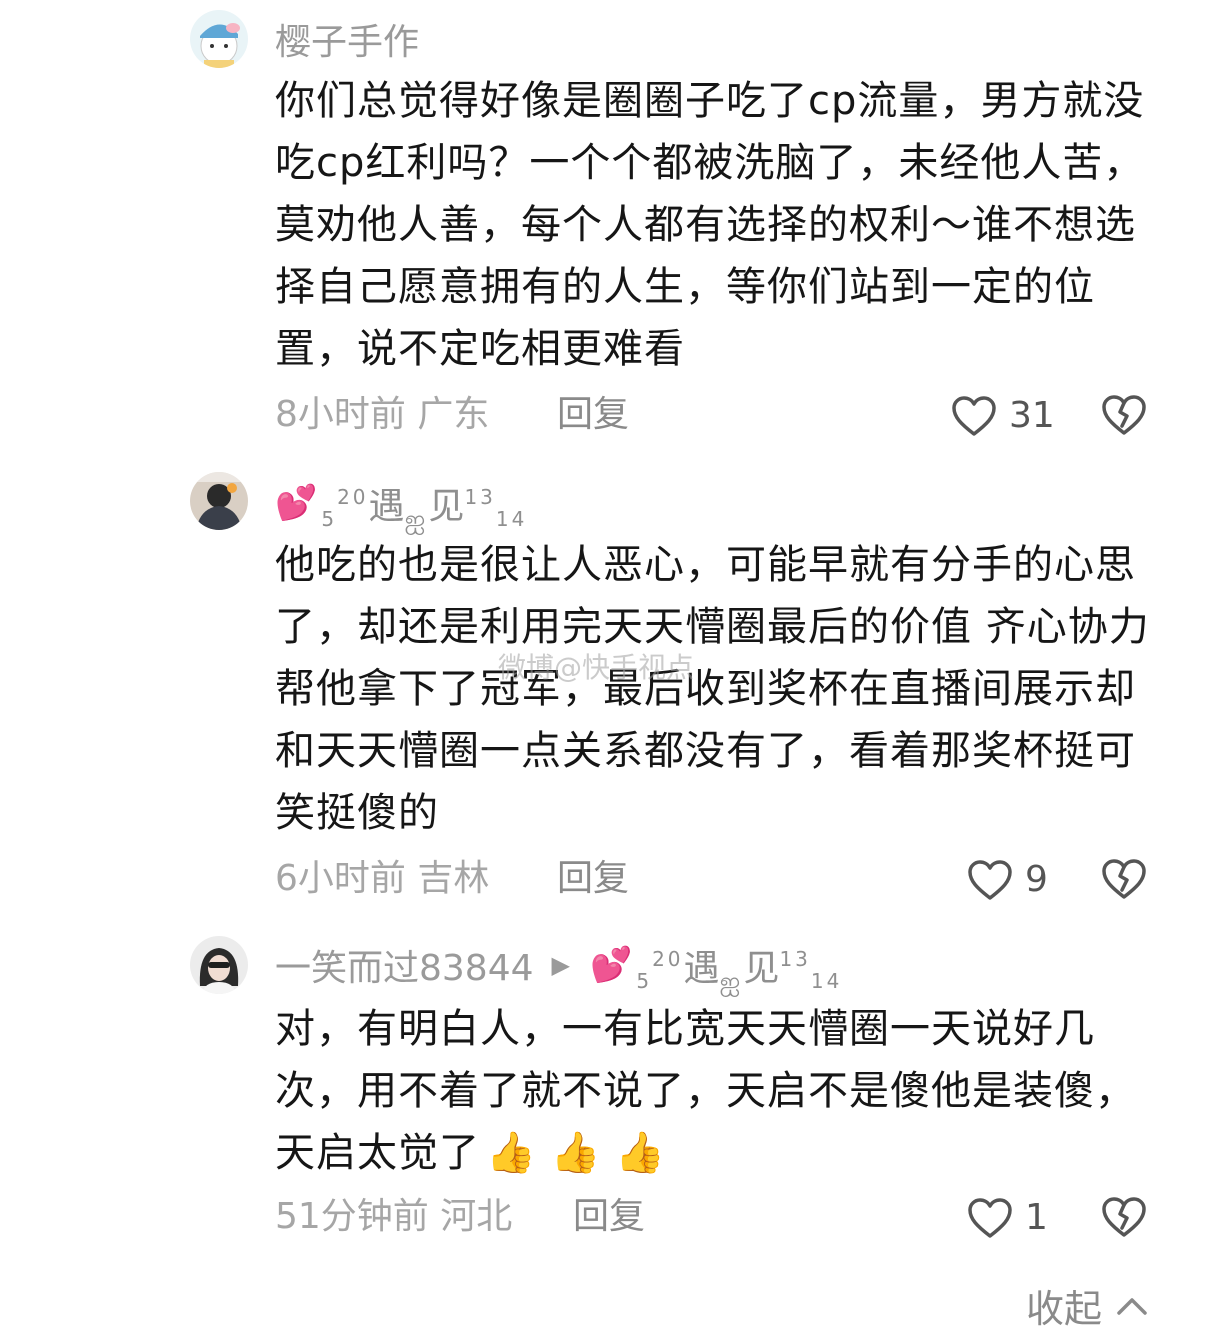 The image size is (1206, 1333). What do you see at coordinates (715, 1217) in the screenshot?
I see `comment-meta: 51分钟前 河北 回复 1` at bounding box center [715, 1217].